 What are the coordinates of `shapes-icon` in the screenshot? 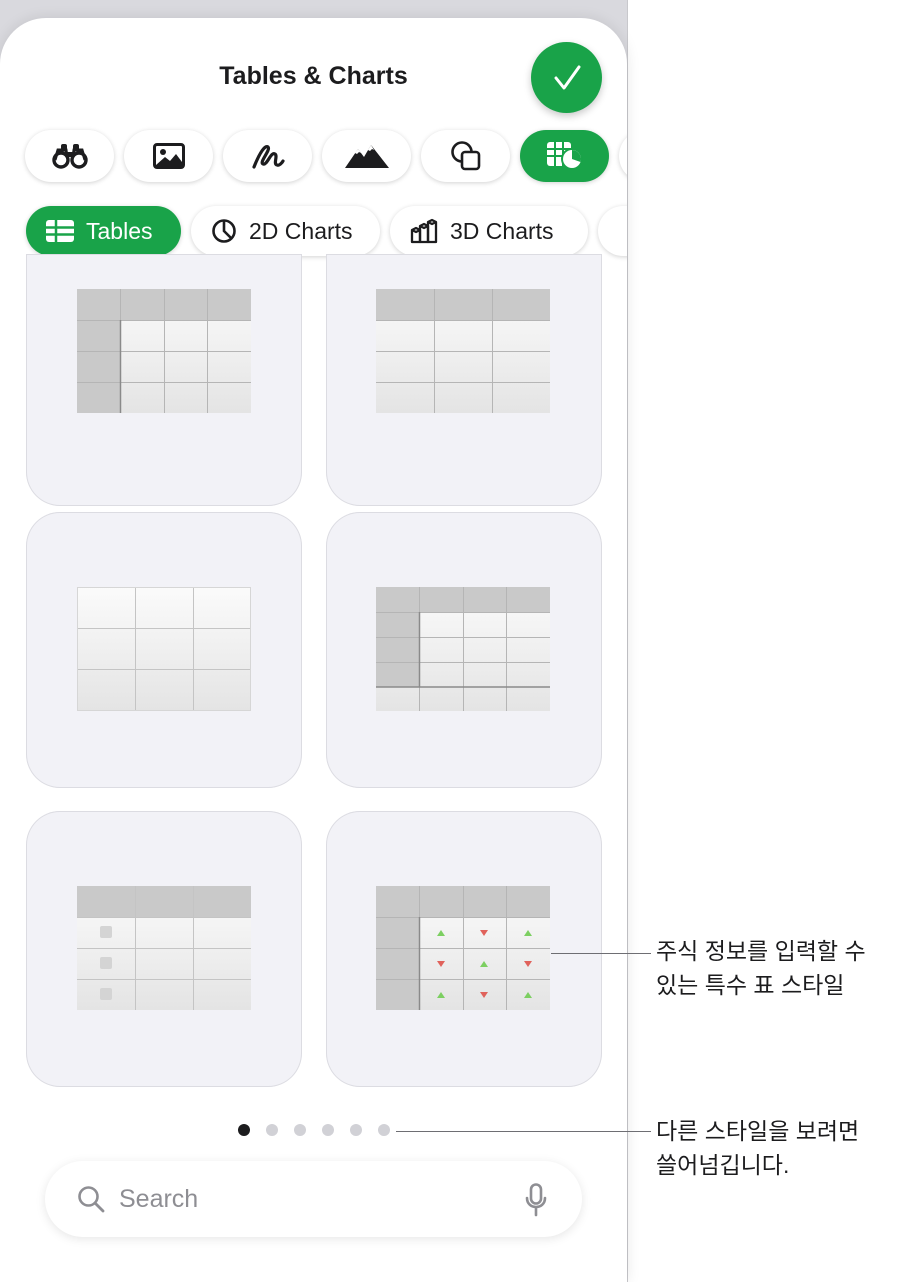 It's located at (465, 156).